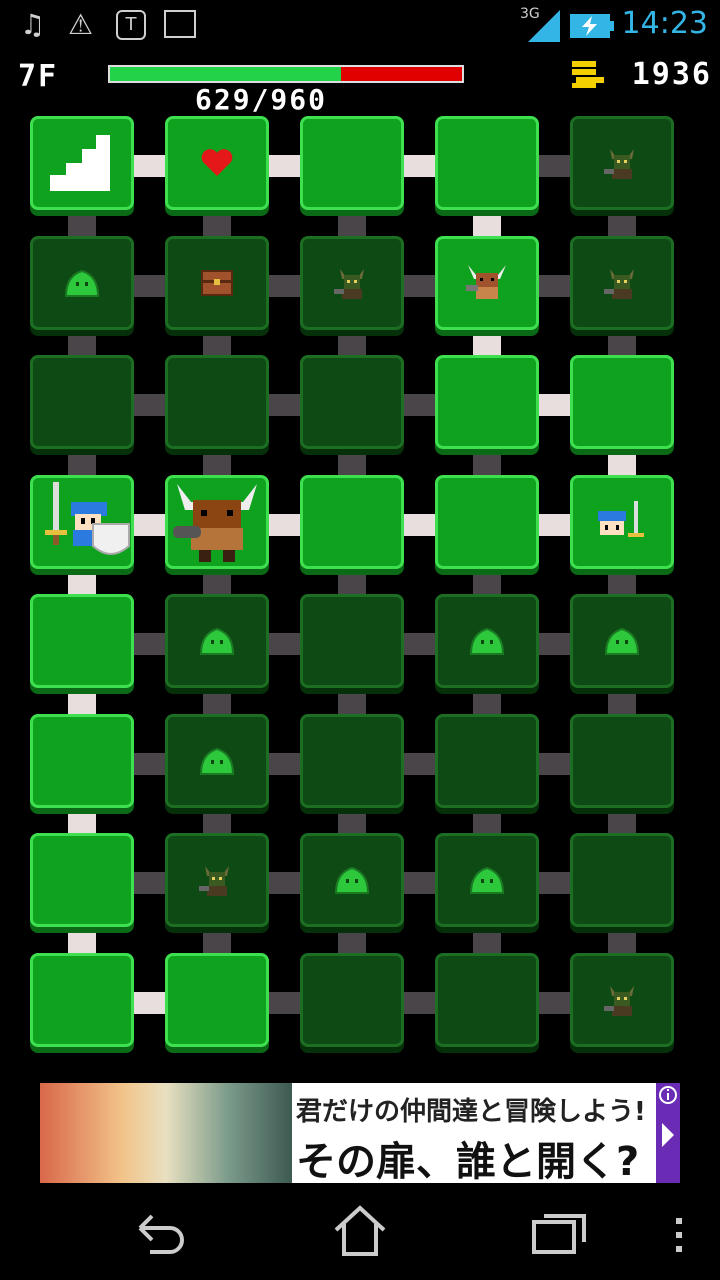 The image size is (720, 1280). Describe the element at coordinates (360, 1134) in the screenshot. I see `ad-banner: 君だけの仲間達と冒険しよう! その扉、誰と開く?` at that location.